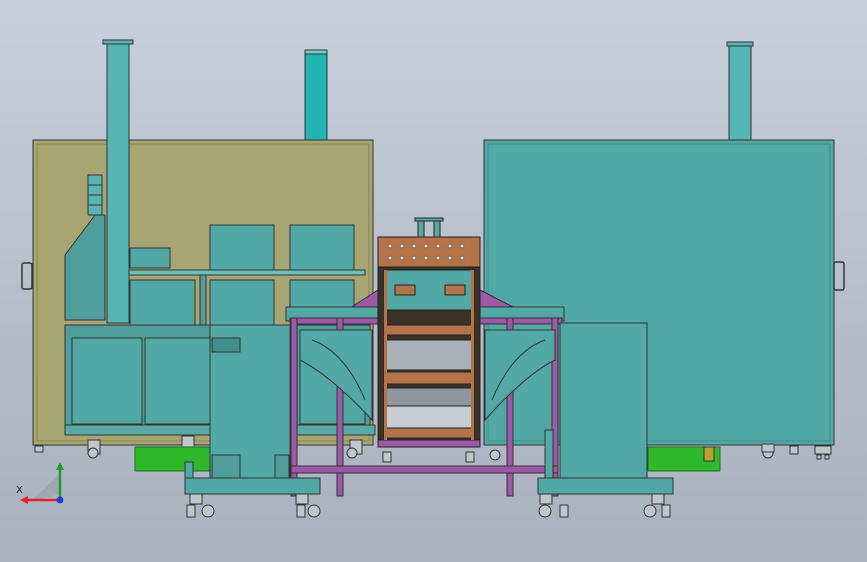 The width and height of the screenshot is (867, 562). What do you see at coordinates (429, 332) in the screenshot?
I see `center-process-module` at bounding box center [429, 332].